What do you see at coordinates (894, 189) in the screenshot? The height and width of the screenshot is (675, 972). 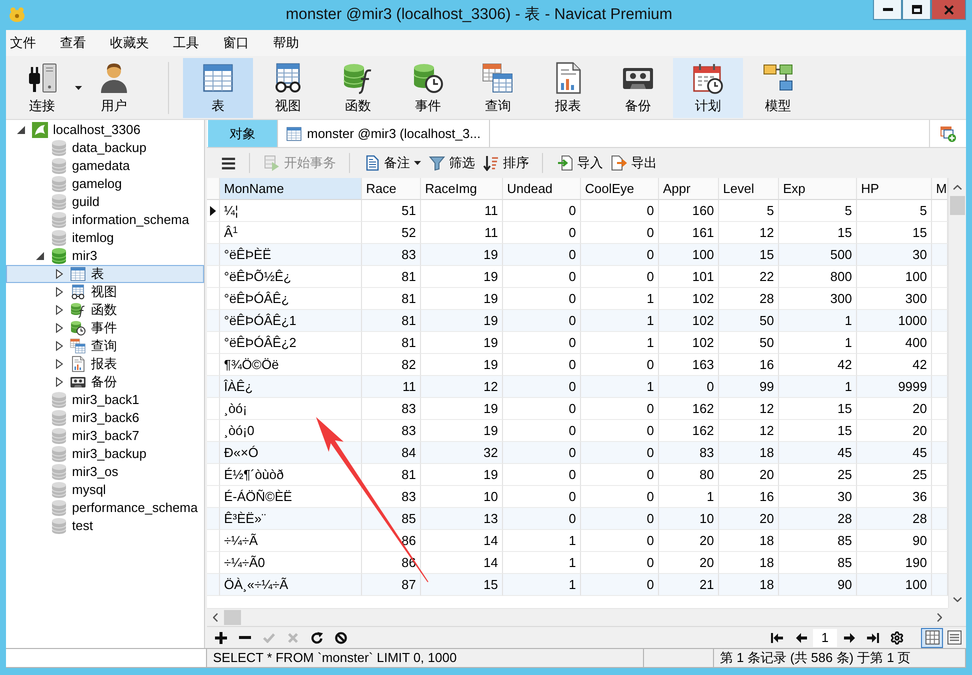 I see `column-header: HP` at bounding box center [894, 189].